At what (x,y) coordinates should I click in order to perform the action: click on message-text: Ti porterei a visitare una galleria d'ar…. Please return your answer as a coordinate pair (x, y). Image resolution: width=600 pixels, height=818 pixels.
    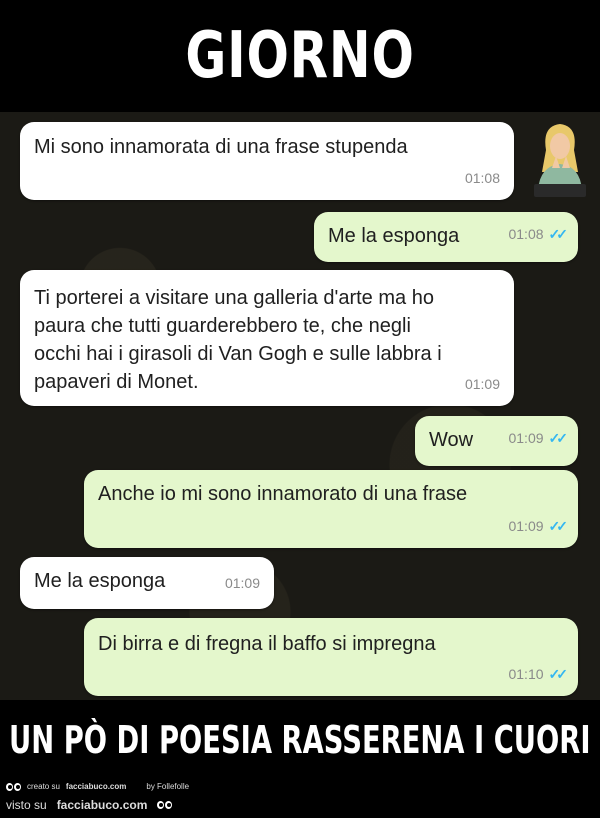
    Looking at the image, I should click on (238, 340).